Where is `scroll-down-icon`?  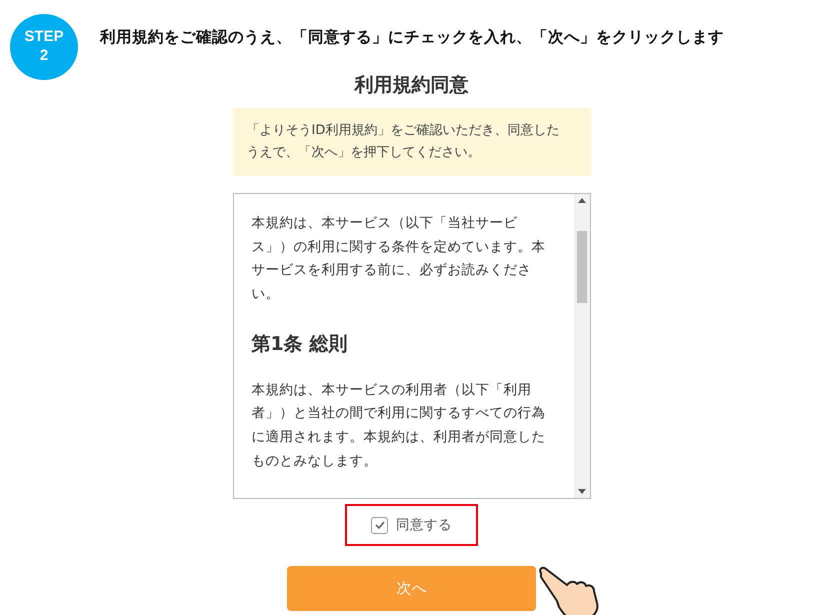
scroll-down-icon is located at coordinates (582, 491).